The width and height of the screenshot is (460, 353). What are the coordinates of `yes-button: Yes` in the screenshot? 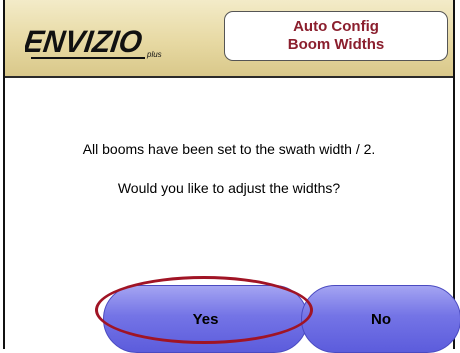 It's located at (205, 319).